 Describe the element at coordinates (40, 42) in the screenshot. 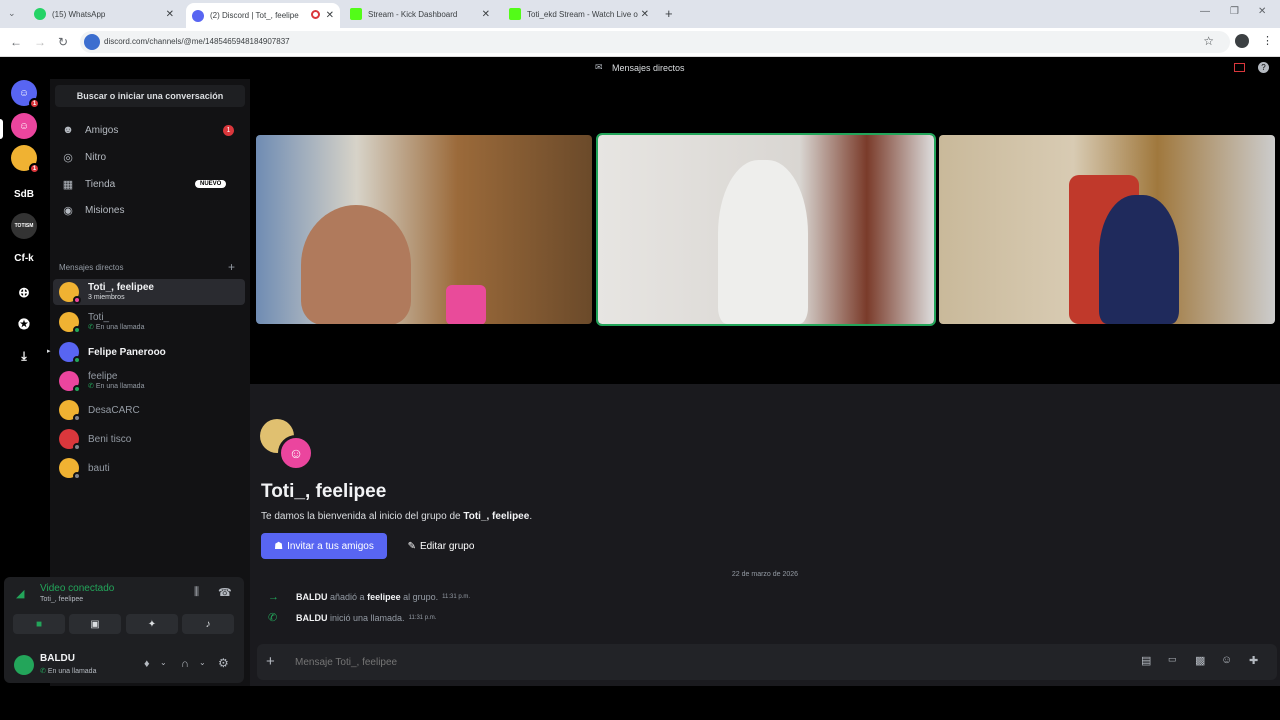

I see `forward-icon: →` at that location.